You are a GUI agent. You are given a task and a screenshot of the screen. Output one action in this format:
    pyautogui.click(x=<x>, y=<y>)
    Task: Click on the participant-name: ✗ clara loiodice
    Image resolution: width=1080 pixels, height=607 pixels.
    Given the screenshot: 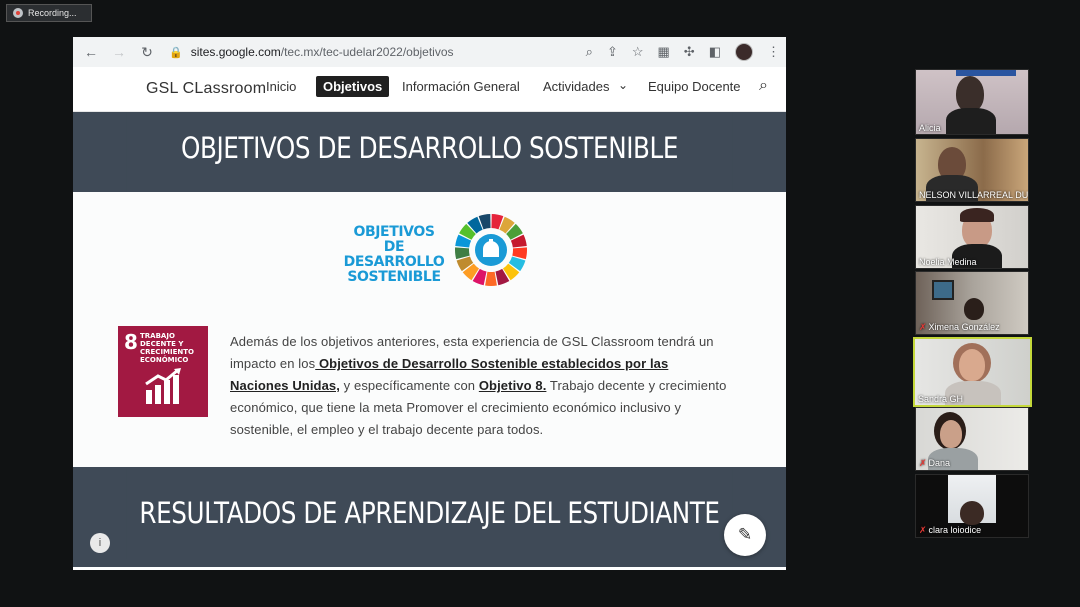 What is the action you would take?
    pyautogui.click(x=950, y=530)
    